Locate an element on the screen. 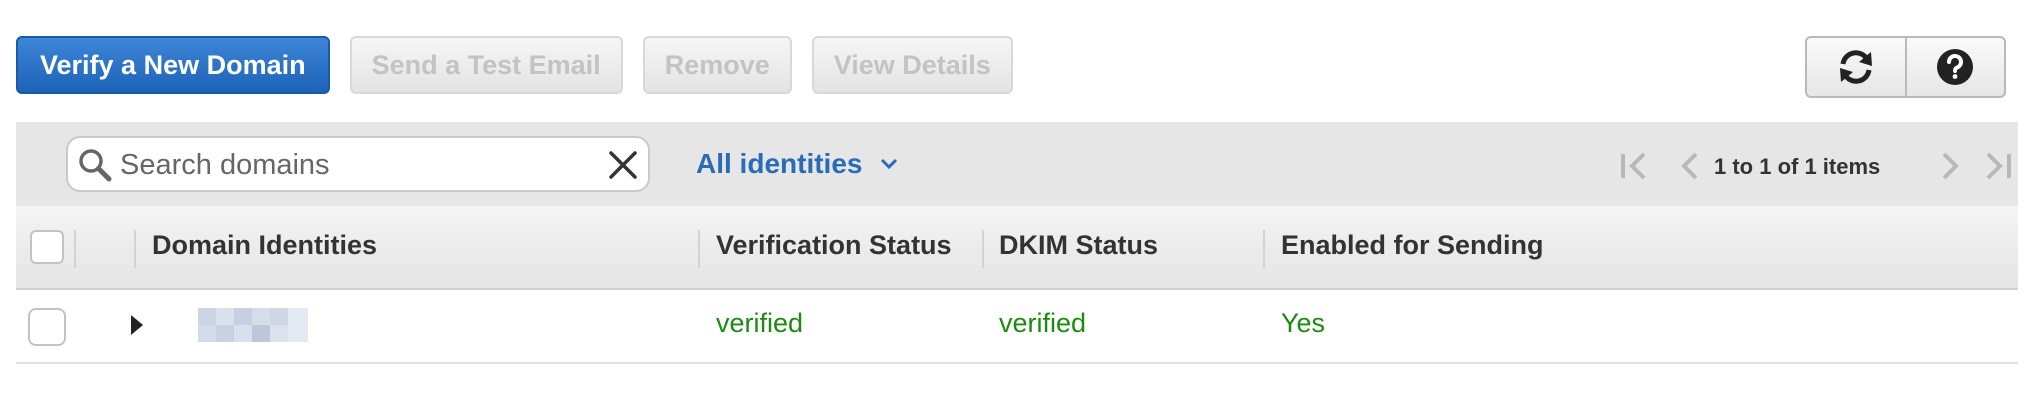 The height and width of the screenshot is (406, 2034). chevron-down-icon is located at coordinates (889, 164).